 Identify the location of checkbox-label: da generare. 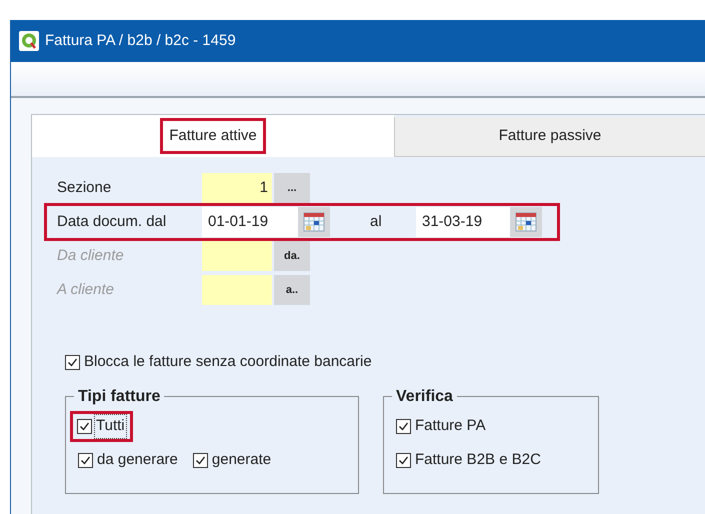
(137, 460).